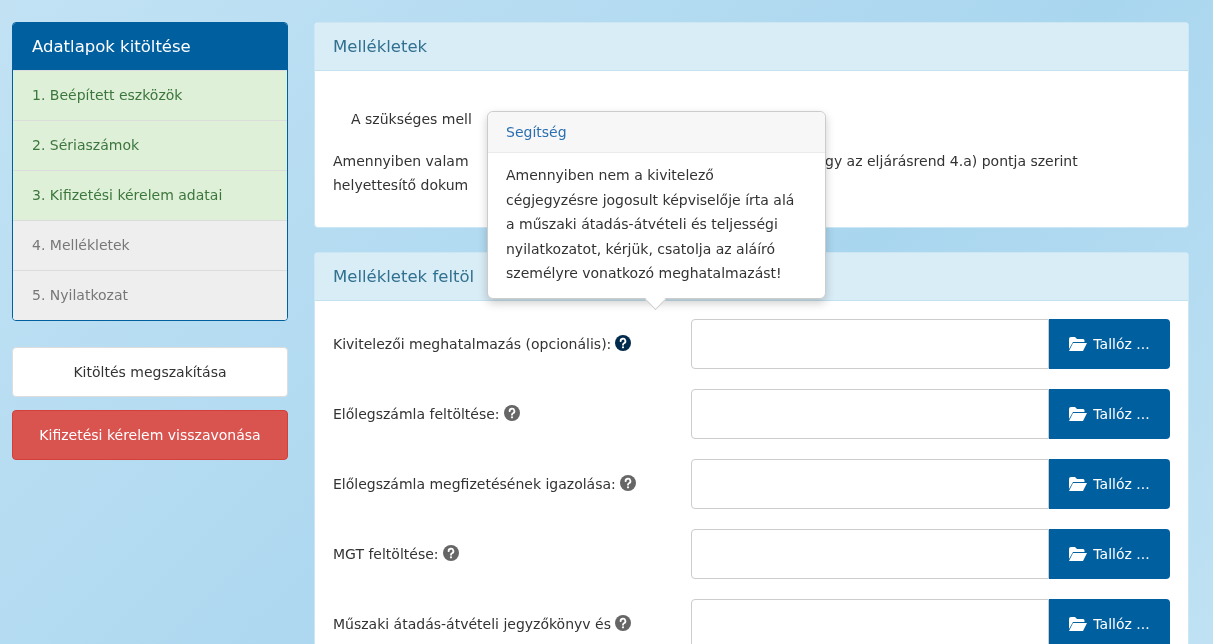 This screenshot has width=1213, height=644. What do you see at coordinates (656, 132) in the screenshot?
I see `popover-title: Segítség` at bounding box center [656, 132].